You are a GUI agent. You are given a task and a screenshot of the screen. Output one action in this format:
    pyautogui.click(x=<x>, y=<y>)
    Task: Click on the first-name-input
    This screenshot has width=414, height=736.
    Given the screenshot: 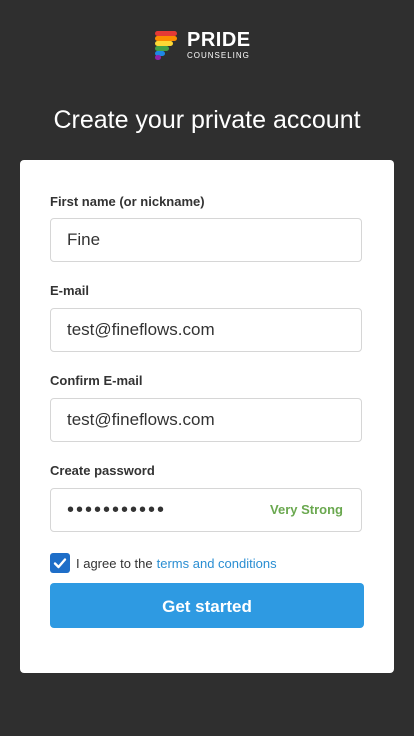 What is the action you would take?
    pyautogui.click(x=206, y=240)
    